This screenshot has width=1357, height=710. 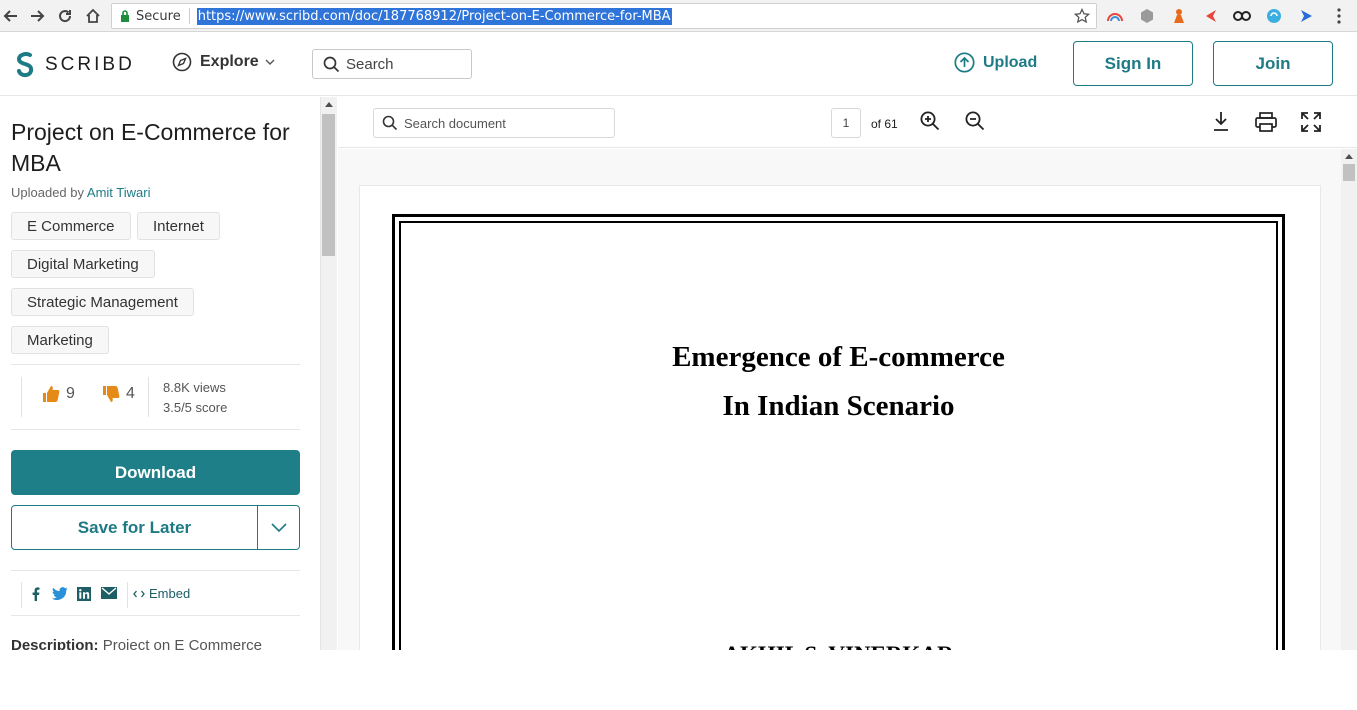 What do you see at coordinates (930, 121) in the screenshot?
I see `zoom-in-icon` at bounding box center [930, 121].